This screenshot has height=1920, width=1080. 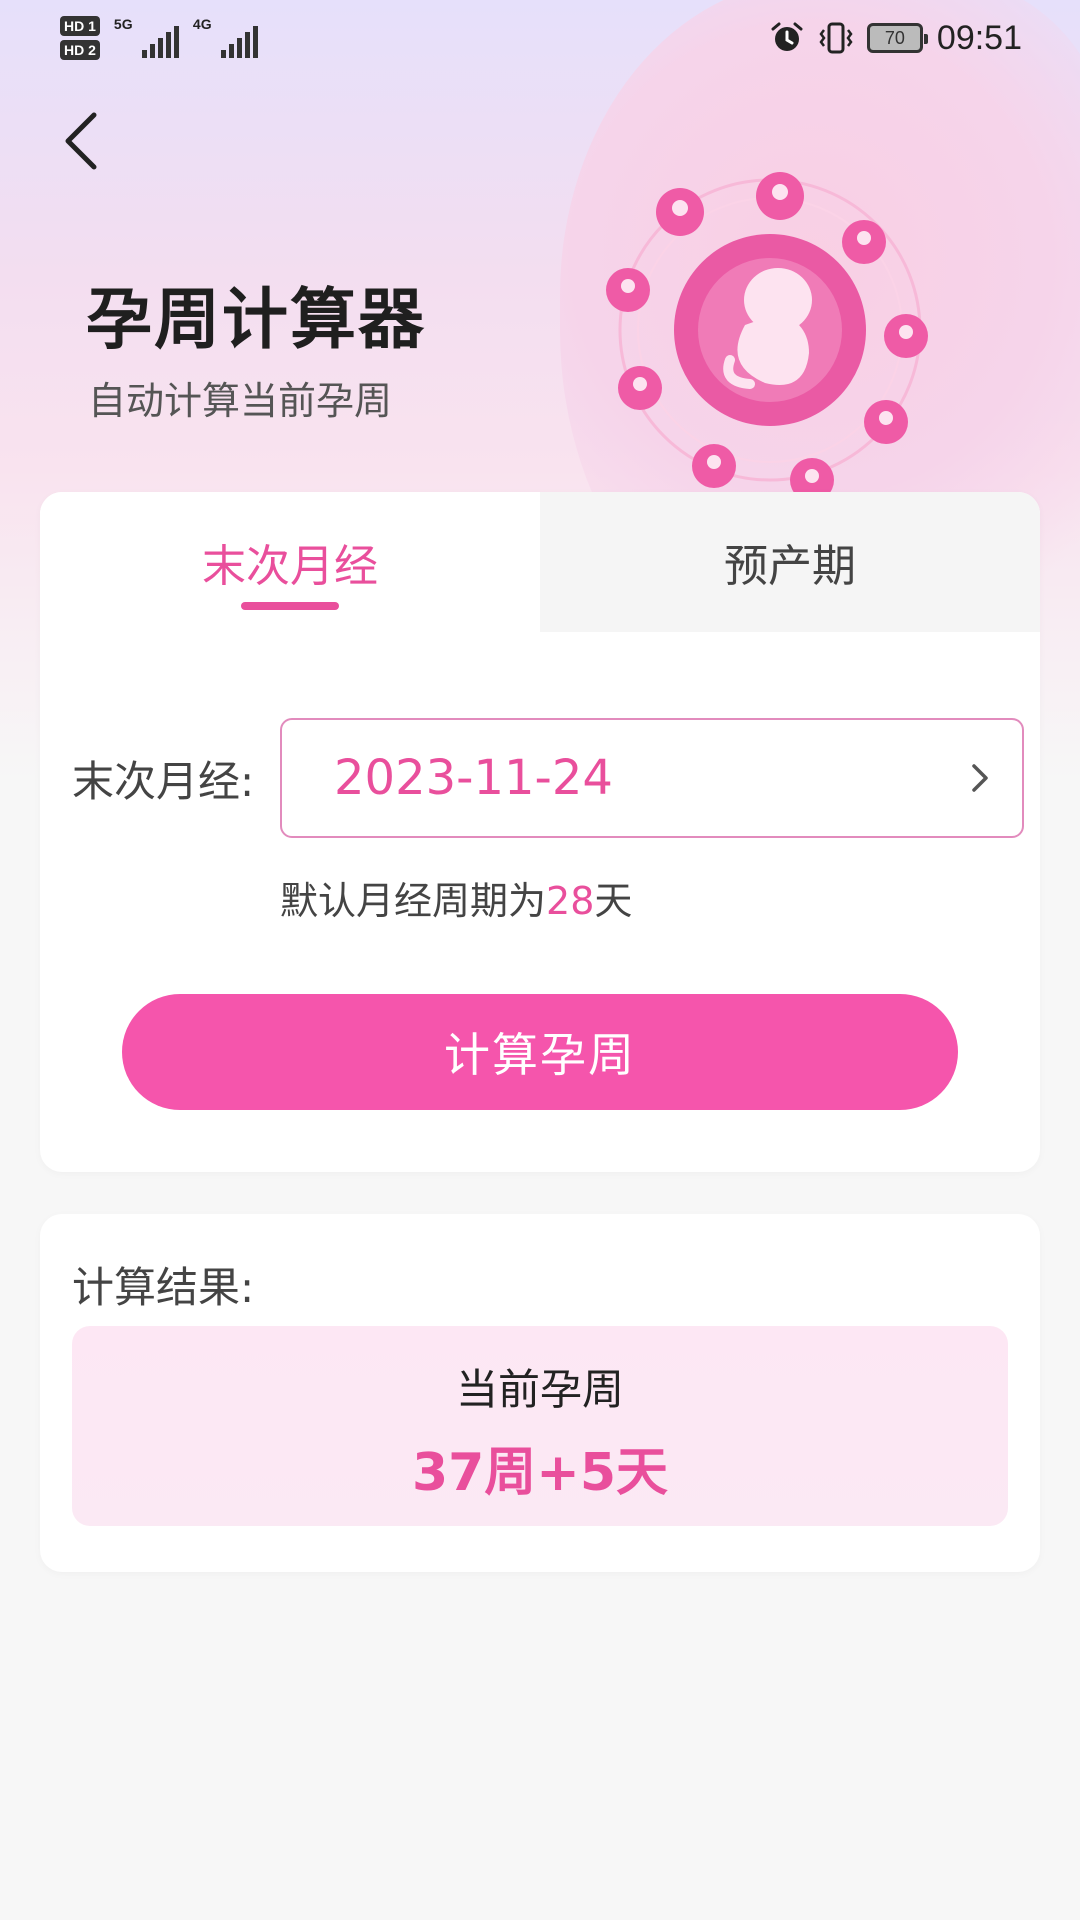 I want to click on tab-last-period: 末次月经, so click(x=290, y=562).